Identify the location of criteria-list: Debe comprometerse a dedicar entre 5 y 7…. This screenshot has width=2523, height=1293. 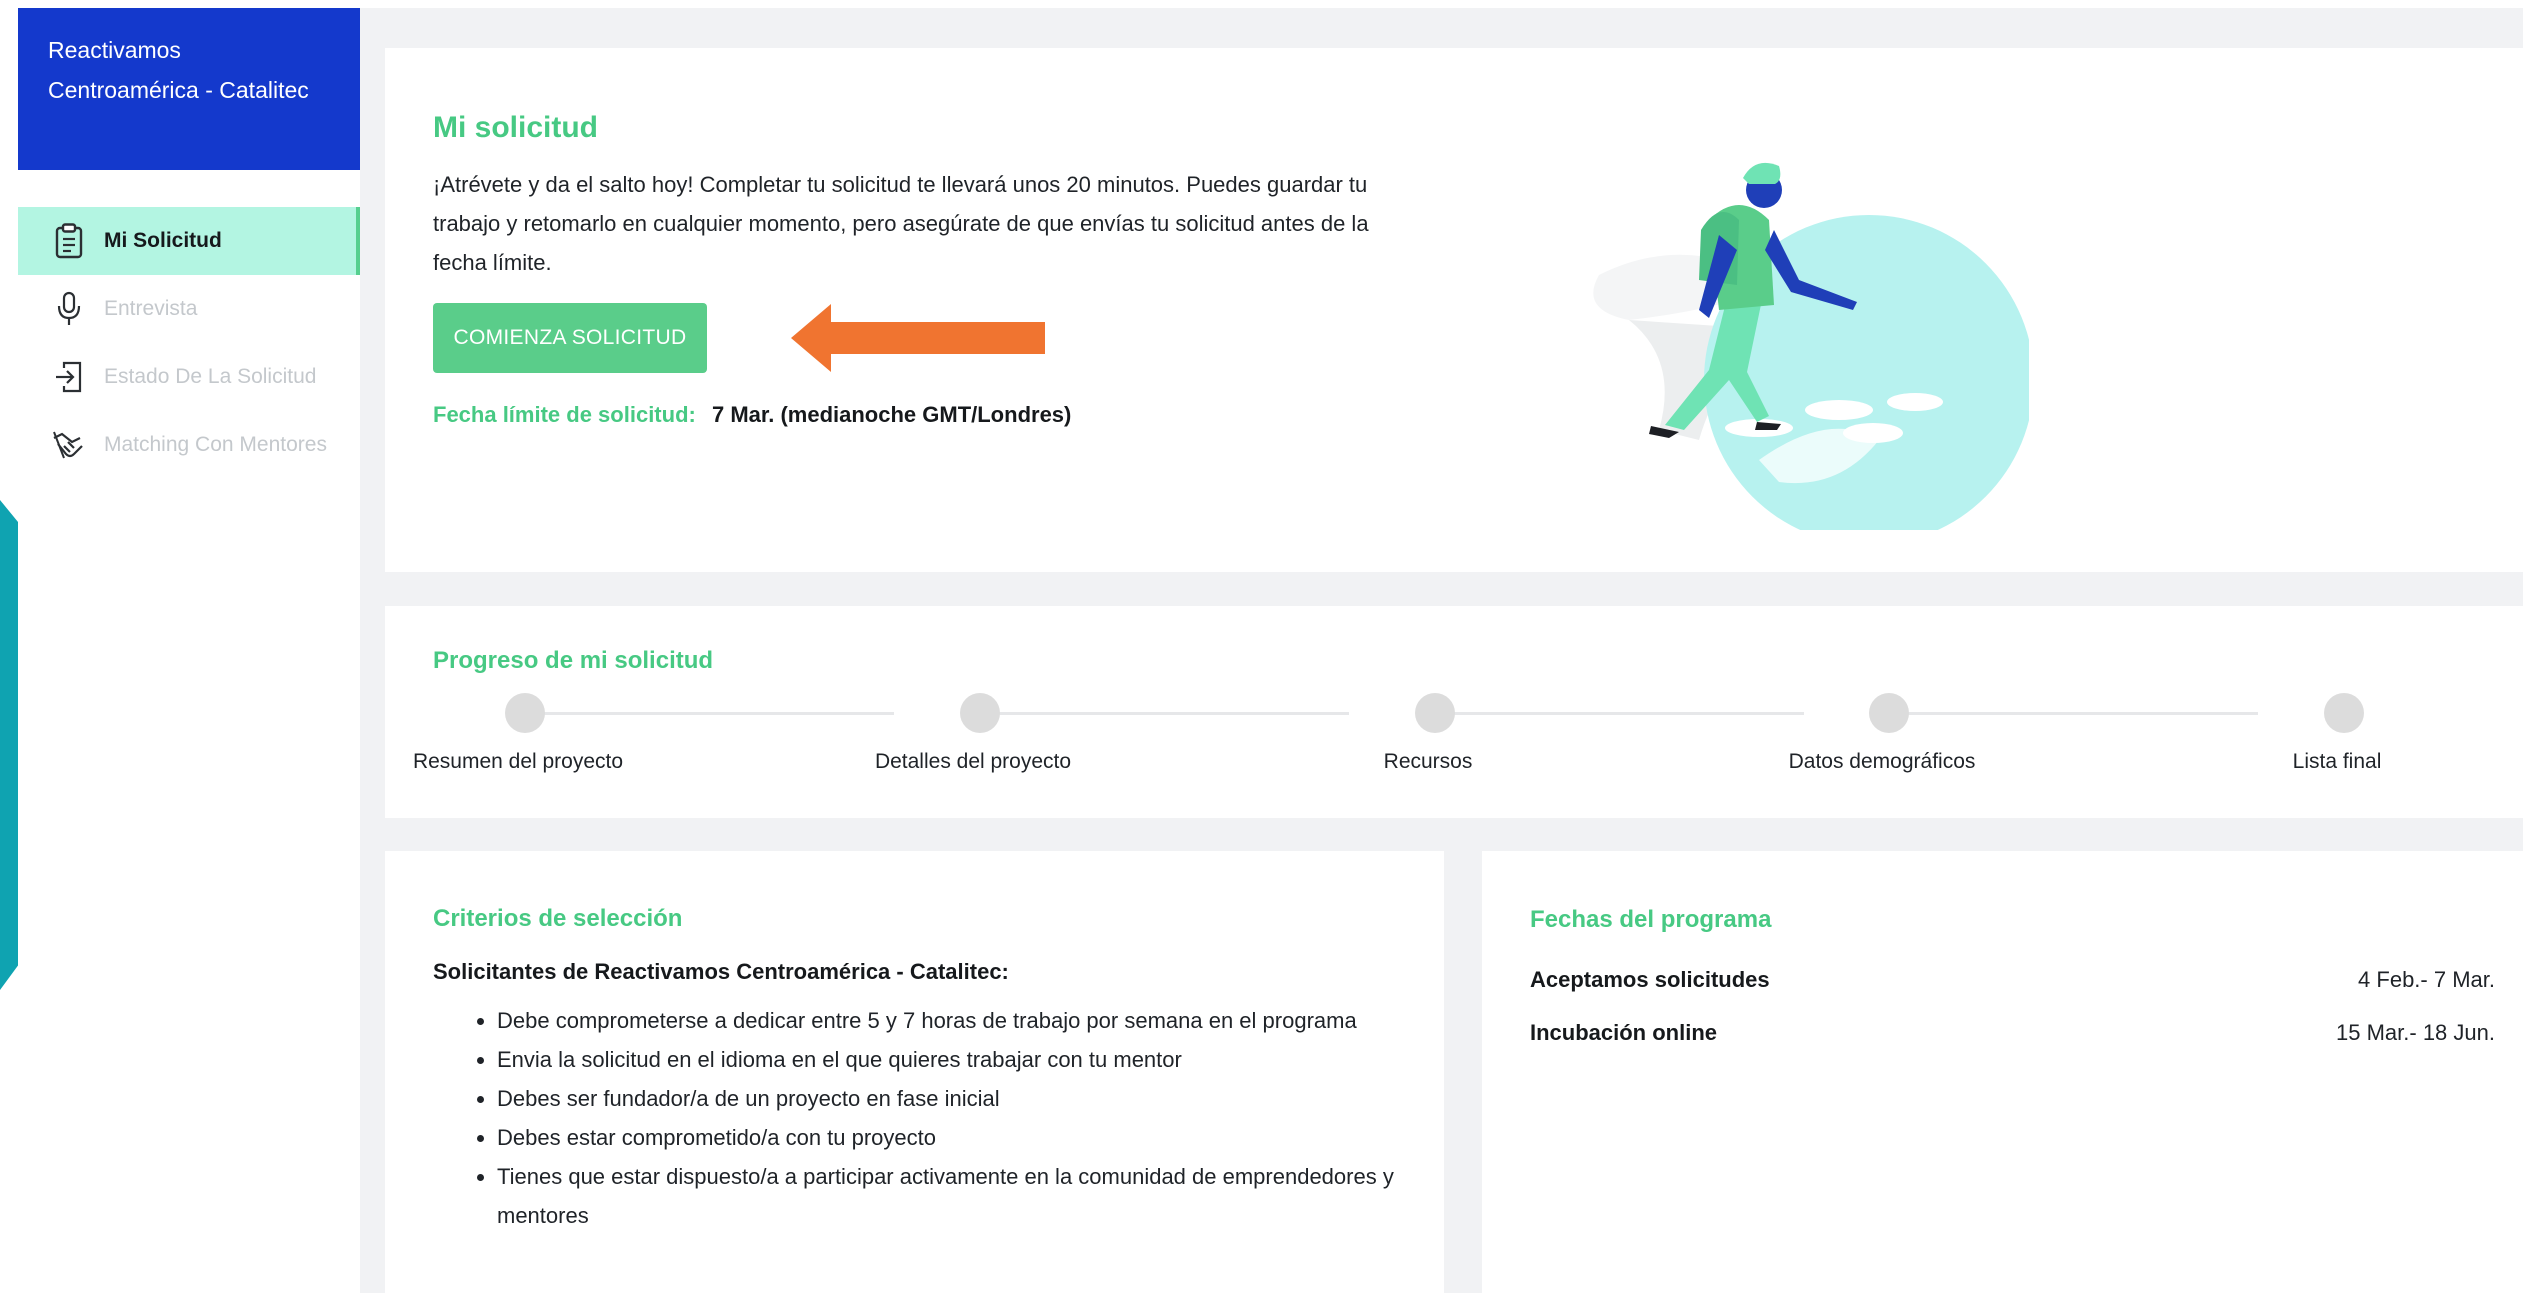
(955, 1118).